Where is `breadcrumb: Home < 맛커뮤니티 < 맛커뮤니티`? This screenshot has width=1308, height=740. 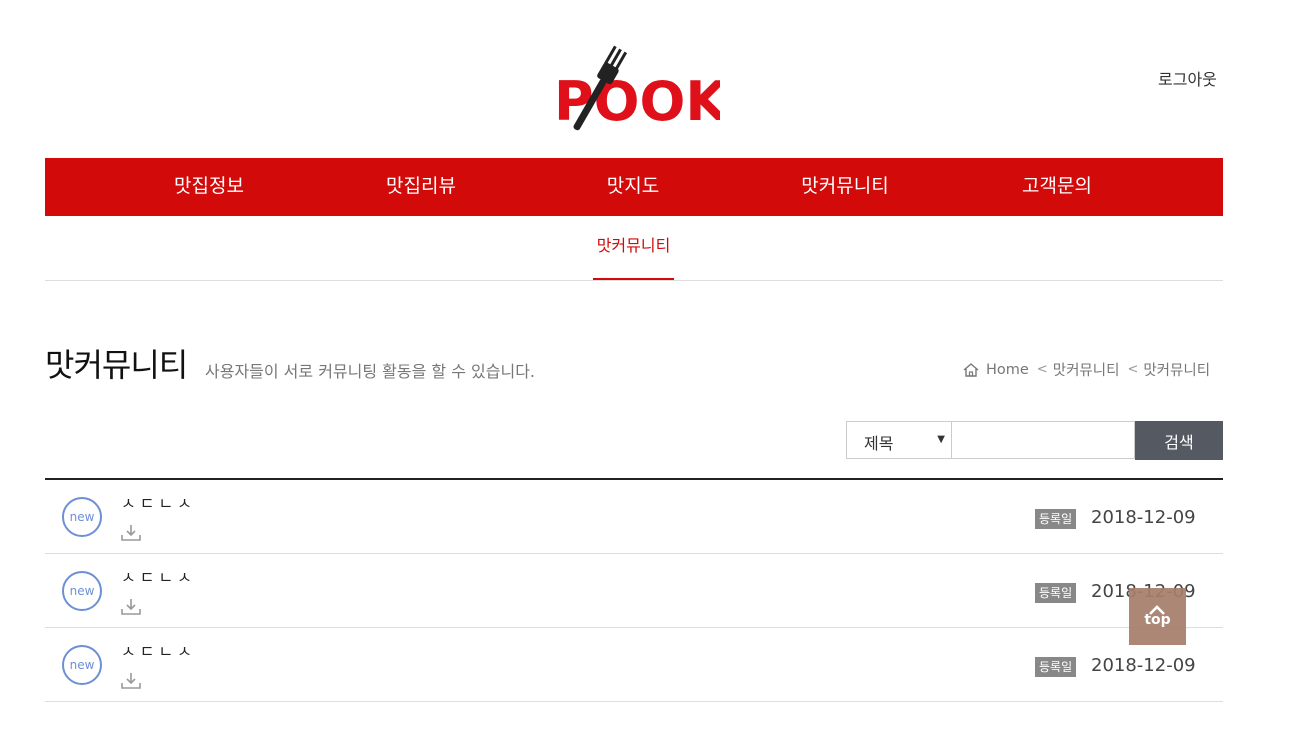
breadcrumb: Home < 맛커뮤니티 < 맛커뮤니티 is located at coordinates (1086, 369).